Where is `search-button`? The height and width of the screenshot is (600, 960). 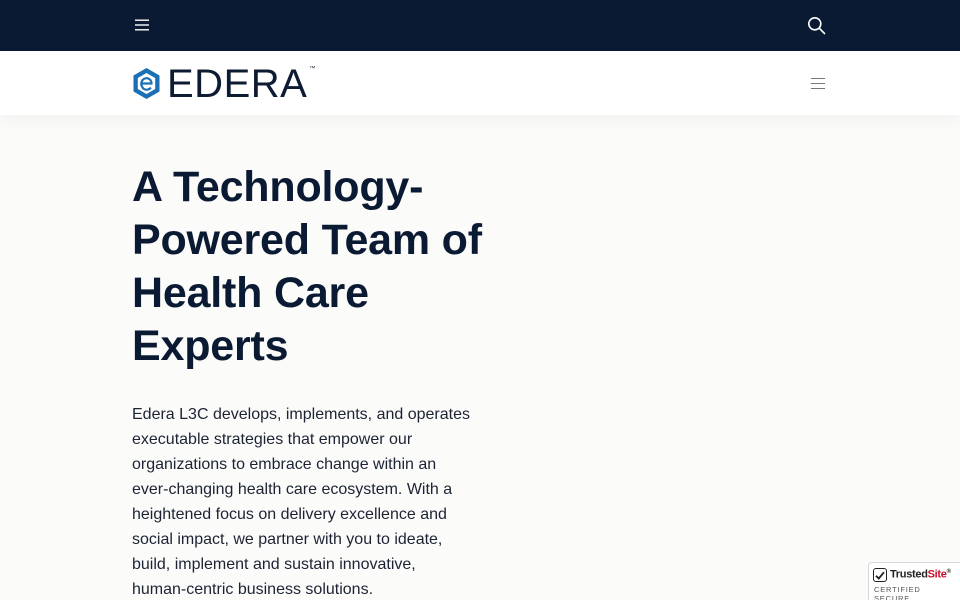
search-button is located at coordinates (816, 25).